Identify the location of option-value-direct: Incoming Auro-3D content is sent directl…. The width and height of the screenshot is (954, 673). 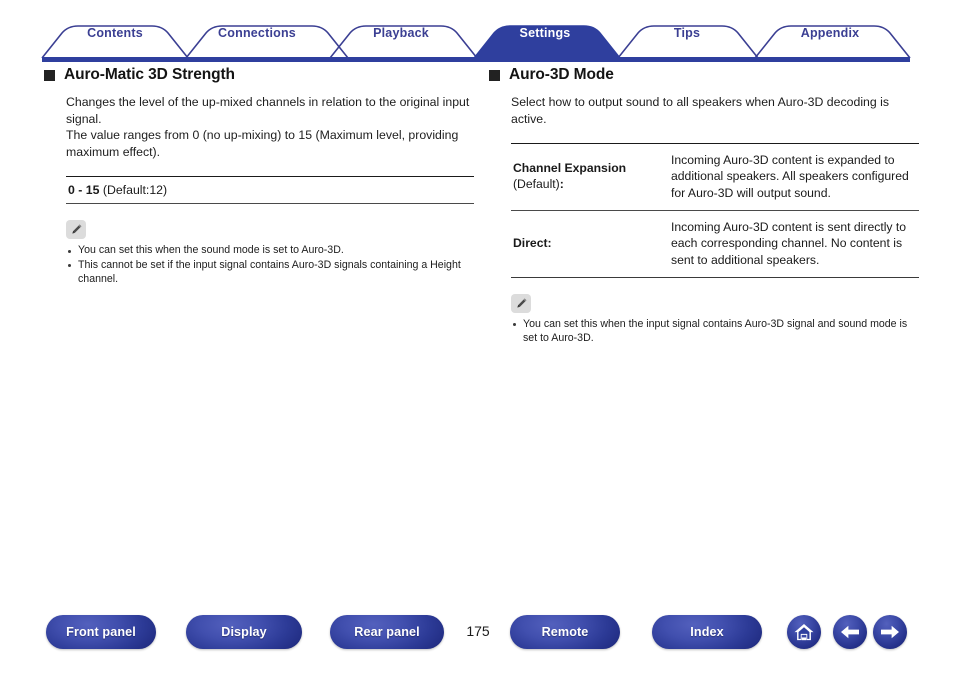
(789, 243).